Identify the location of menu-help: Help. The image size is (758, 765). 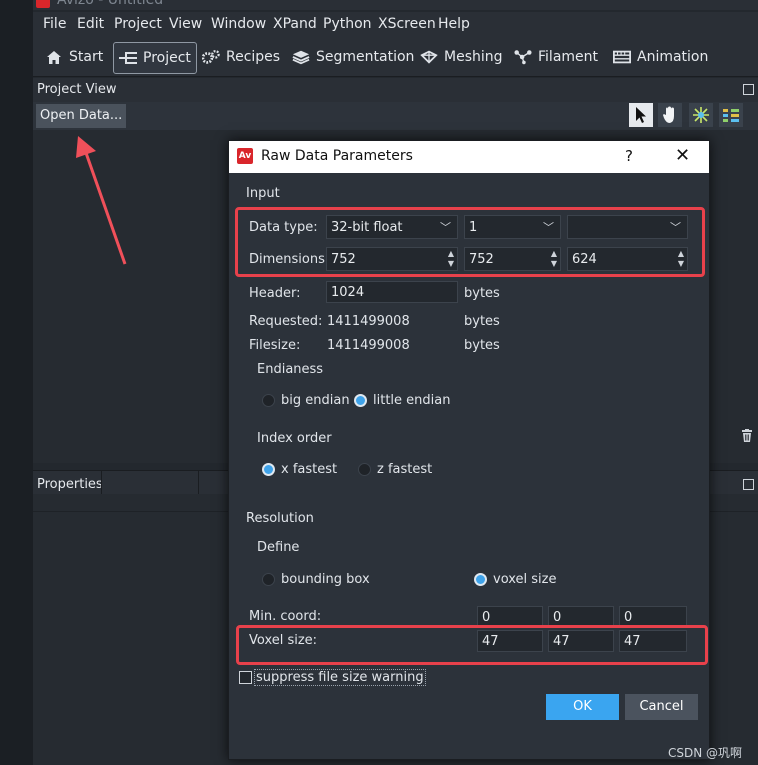
(454, 24).